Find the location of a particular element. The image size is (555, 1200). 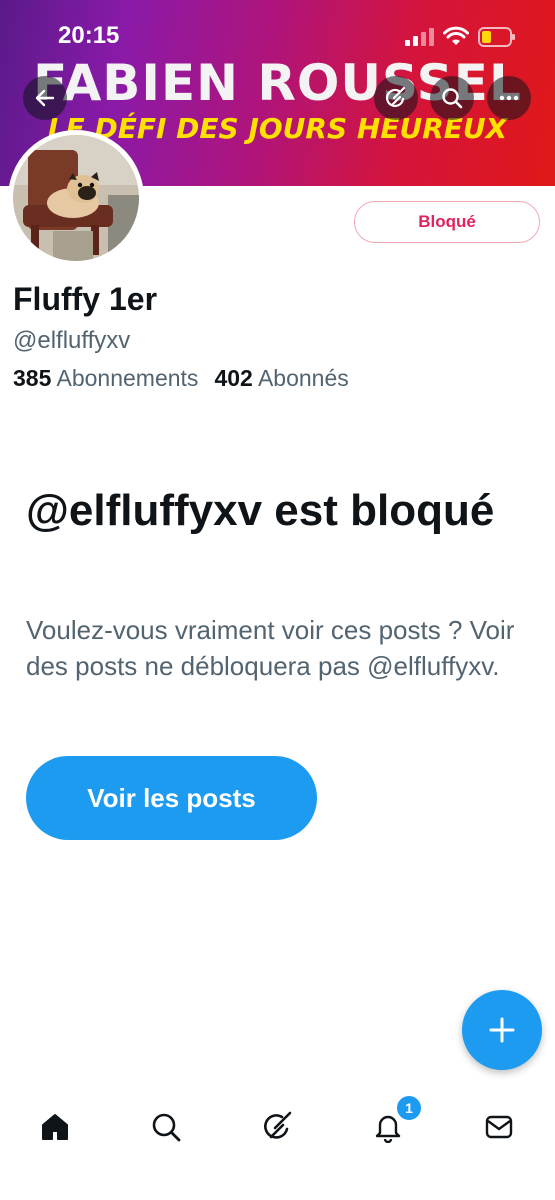

followers-label: Abonnés is located at coordinates (303, 378).